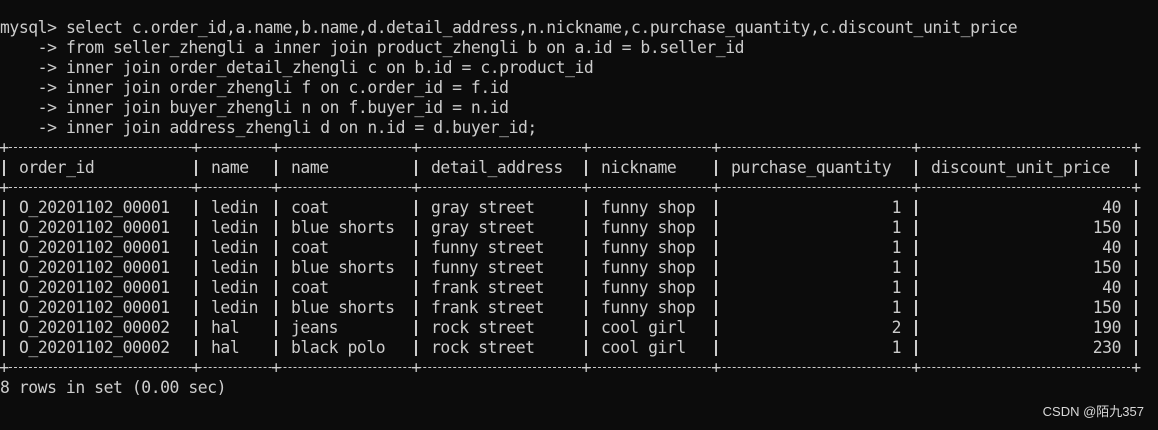 Image resolution: width=1158 pixels, height=430 pixels. Describe the element at coordinates (315, 327) in the screenshot. I see `table-cell: jeans` at that location.